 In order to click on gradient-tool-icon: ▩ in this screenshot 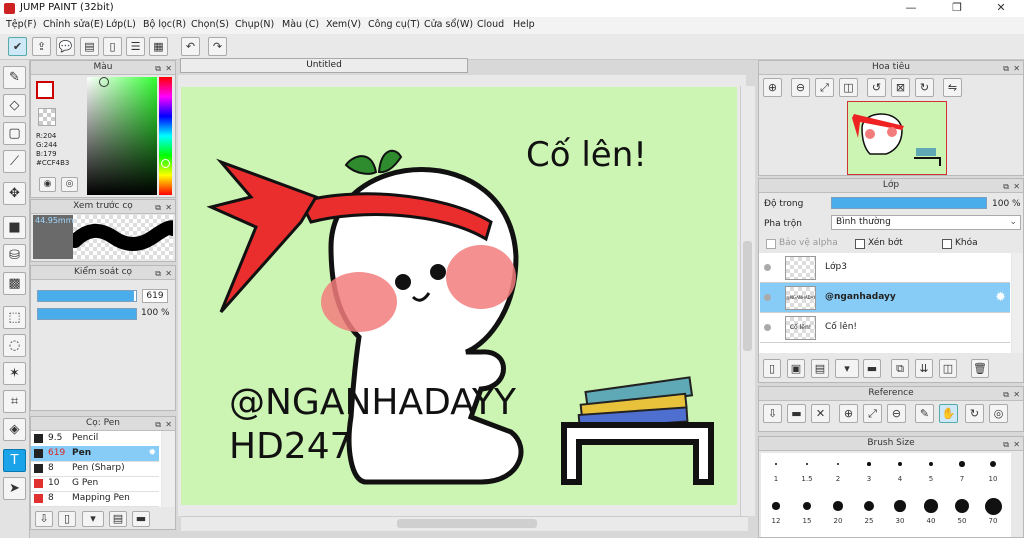, I will do `click(14, 283)`.